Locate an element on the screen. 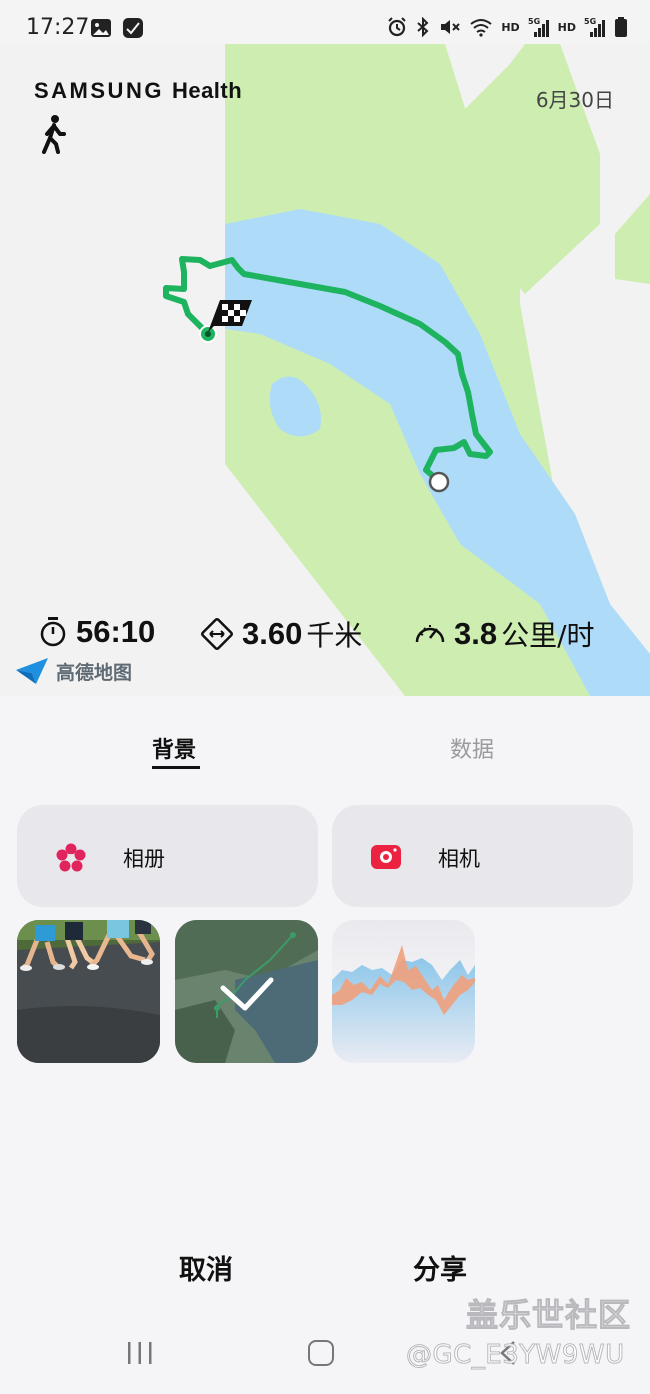 The width and height of the screenshot is (650, 1394). camera-label: 相机 is located at coordinates (459, 859).